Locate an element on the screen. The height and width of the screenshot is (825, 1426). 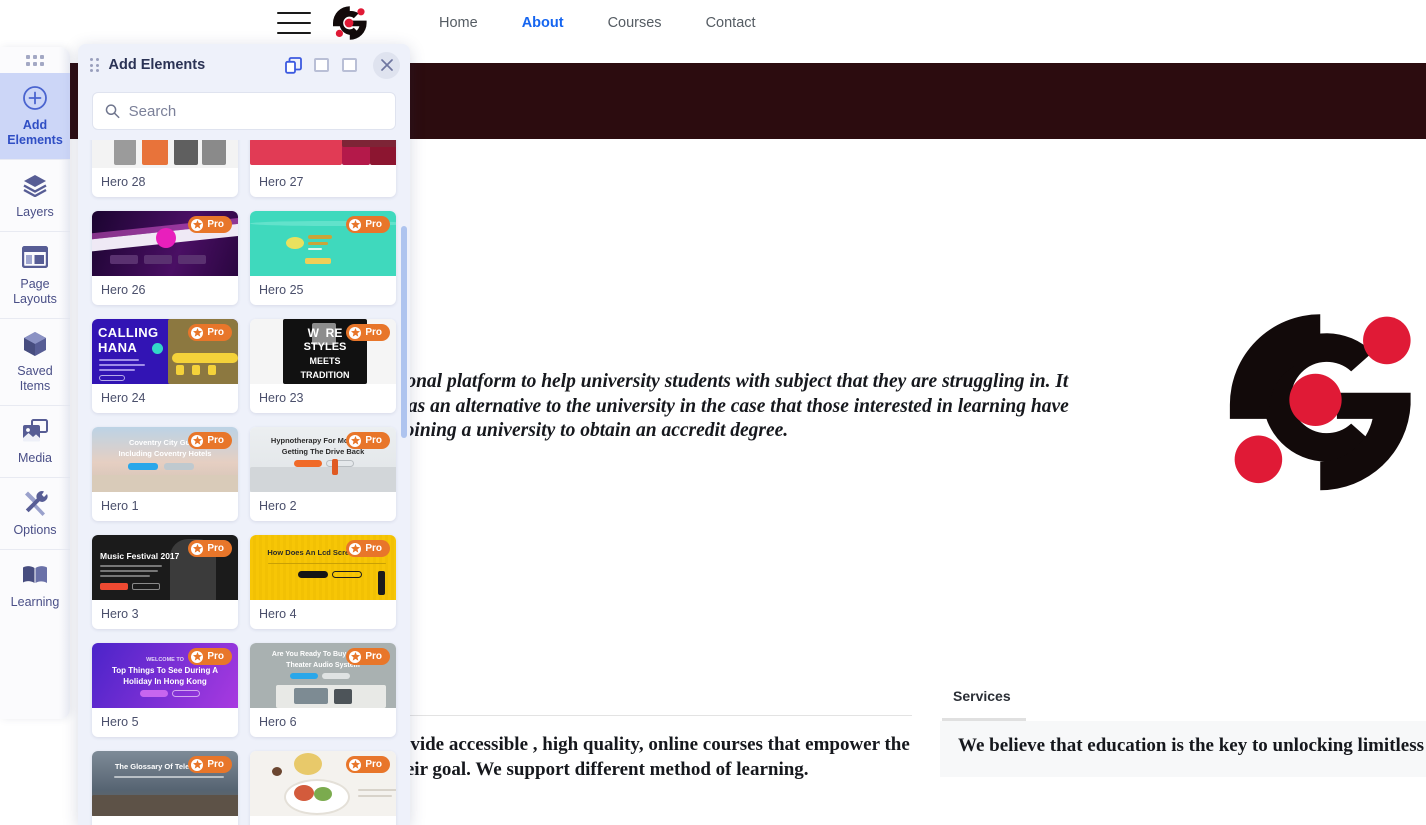
element-thumbnail: CALLING HANA Pro is located at coordinates (165, 351).